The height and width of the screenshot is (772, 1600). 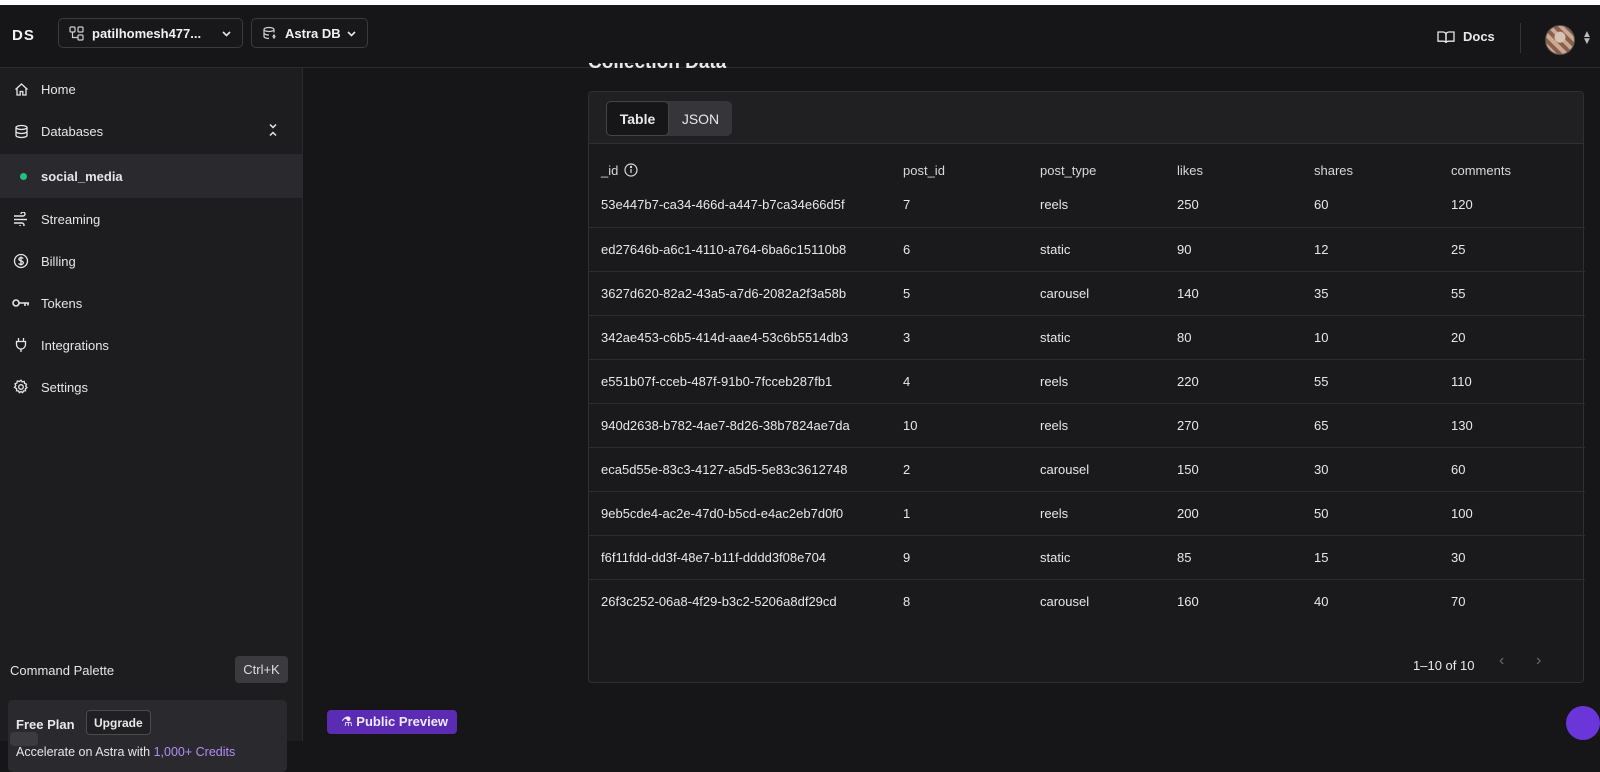 I want to click on cell-shares: 40, so click(x=1321, y=601).